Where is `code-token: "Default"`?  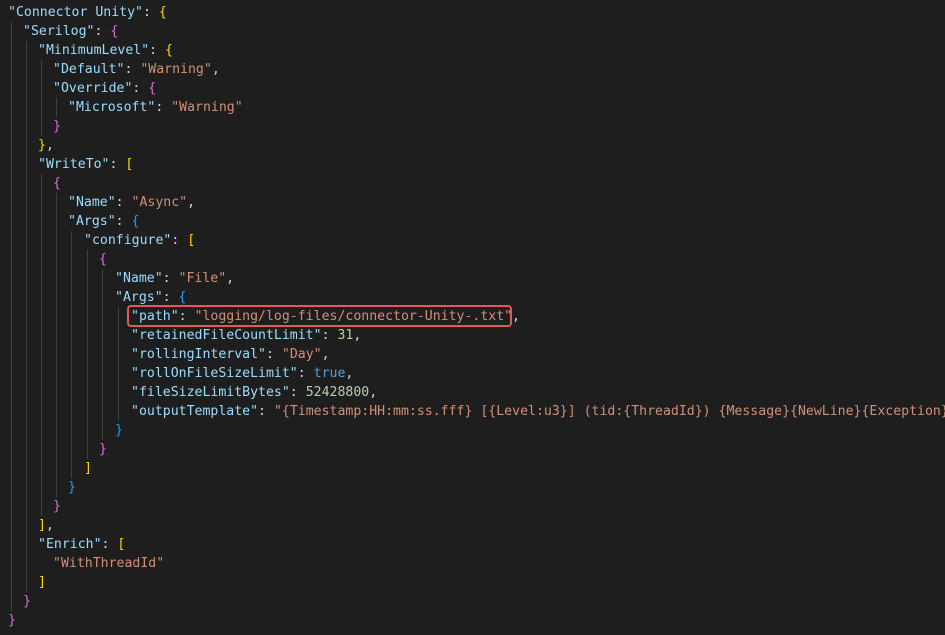
code-token: "Default" is located at coordinates (89, 69).